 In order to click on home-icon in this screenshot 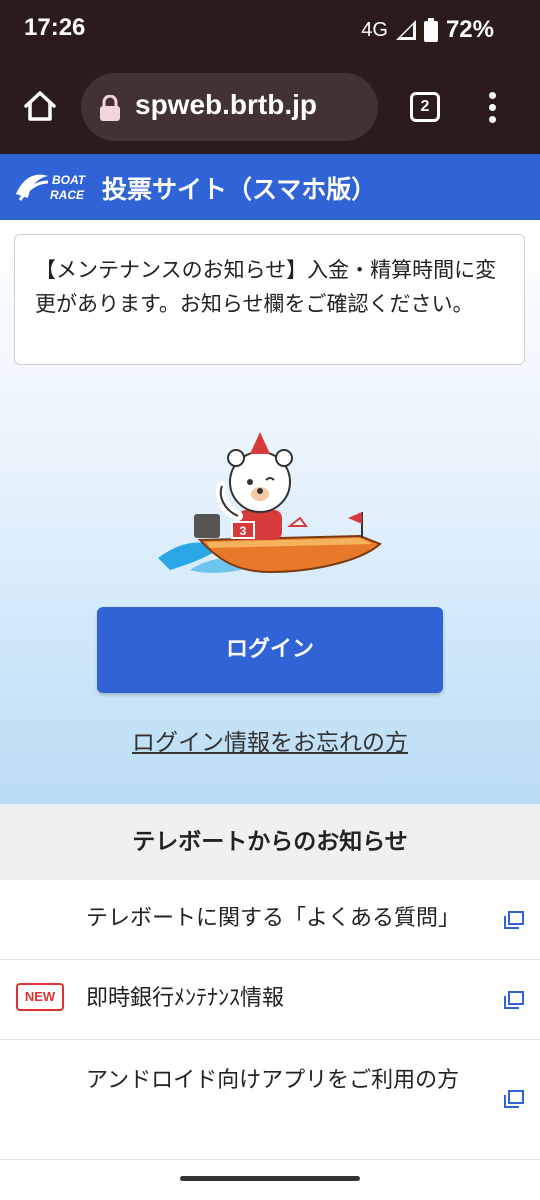, I will do `click(40, 106)`.